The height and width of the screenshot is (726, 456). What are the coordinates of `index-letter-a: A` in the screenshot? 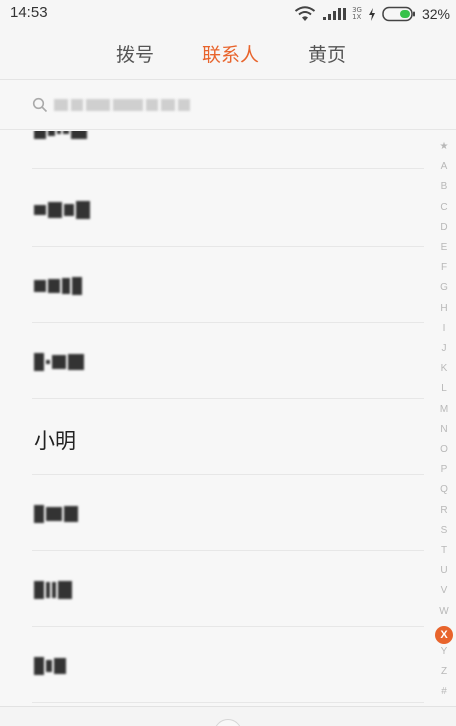 It's located at (444, 166).